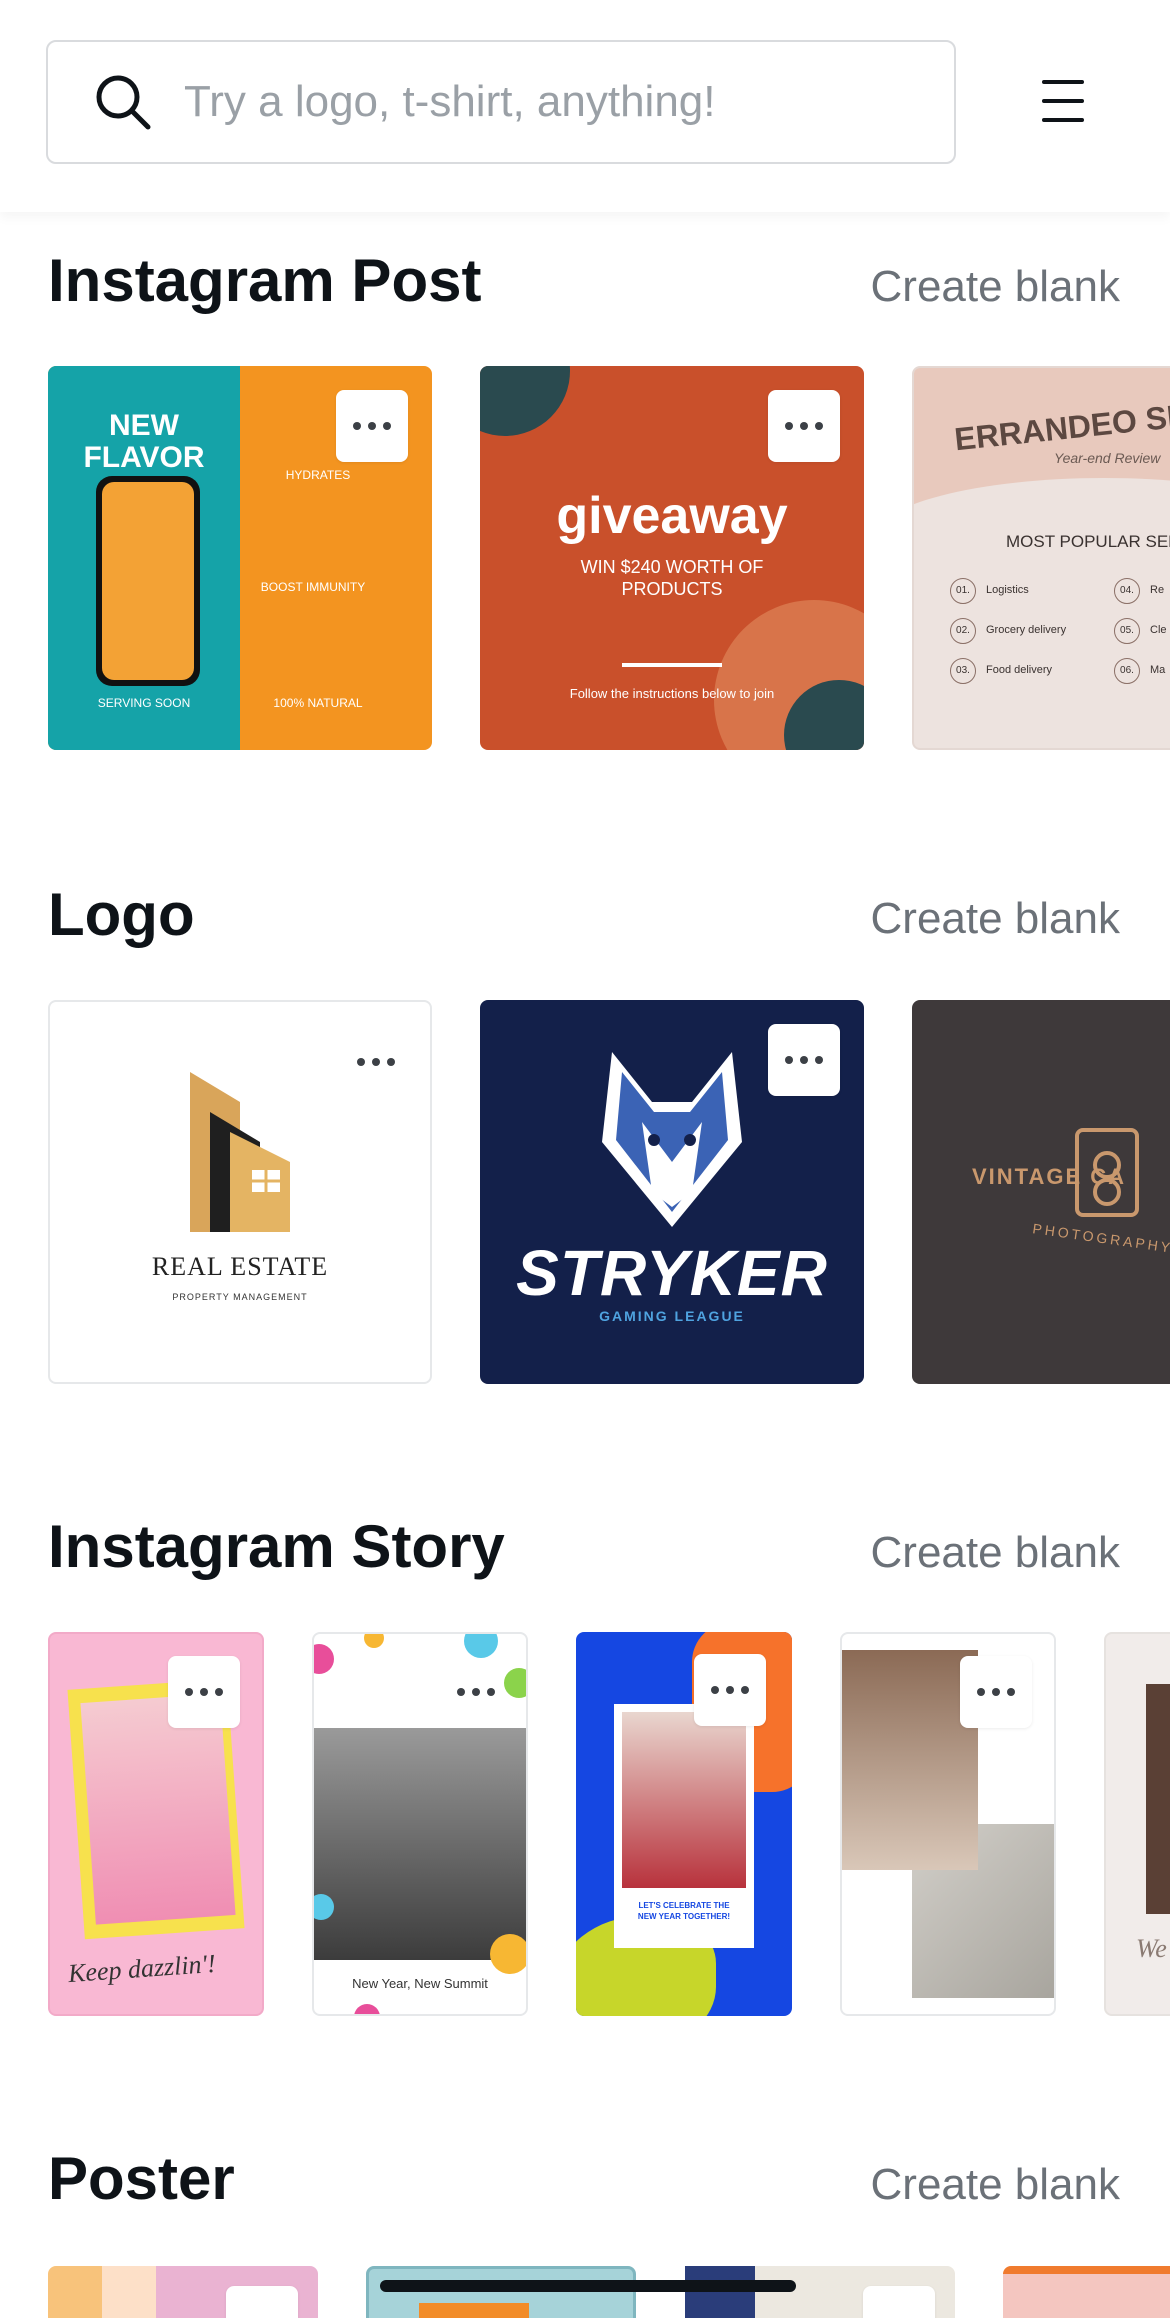 The height and width of the screenshot is (2318, 1170). What do you see at coordinates (318, 703) in the screenshot?
I see `feature-label: 100% NATURAL` at bounding box center [318, 703].